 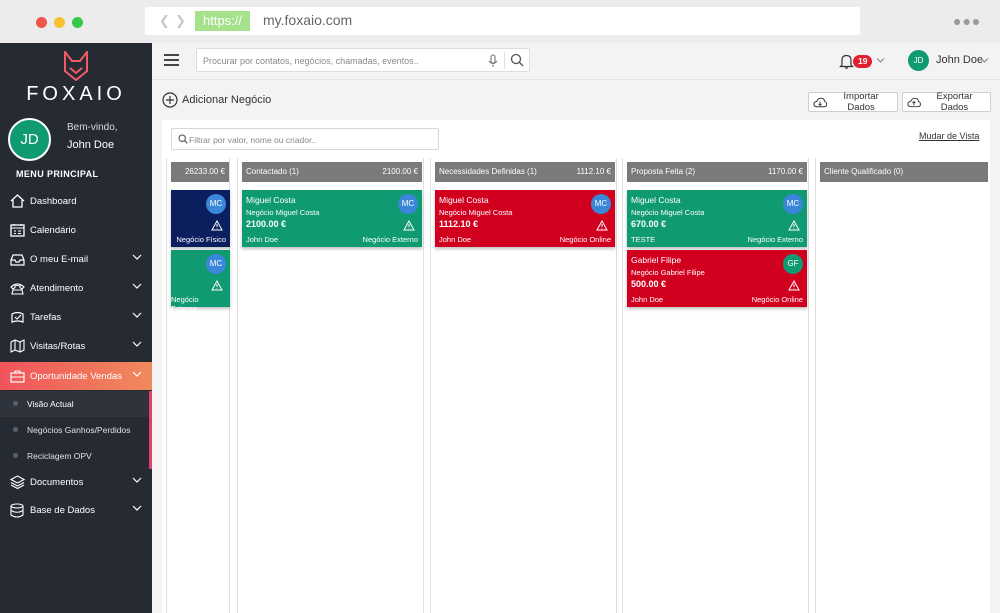 I want to click on sidebar-item-tasks: Tarefas, so click(x=76, y=317).